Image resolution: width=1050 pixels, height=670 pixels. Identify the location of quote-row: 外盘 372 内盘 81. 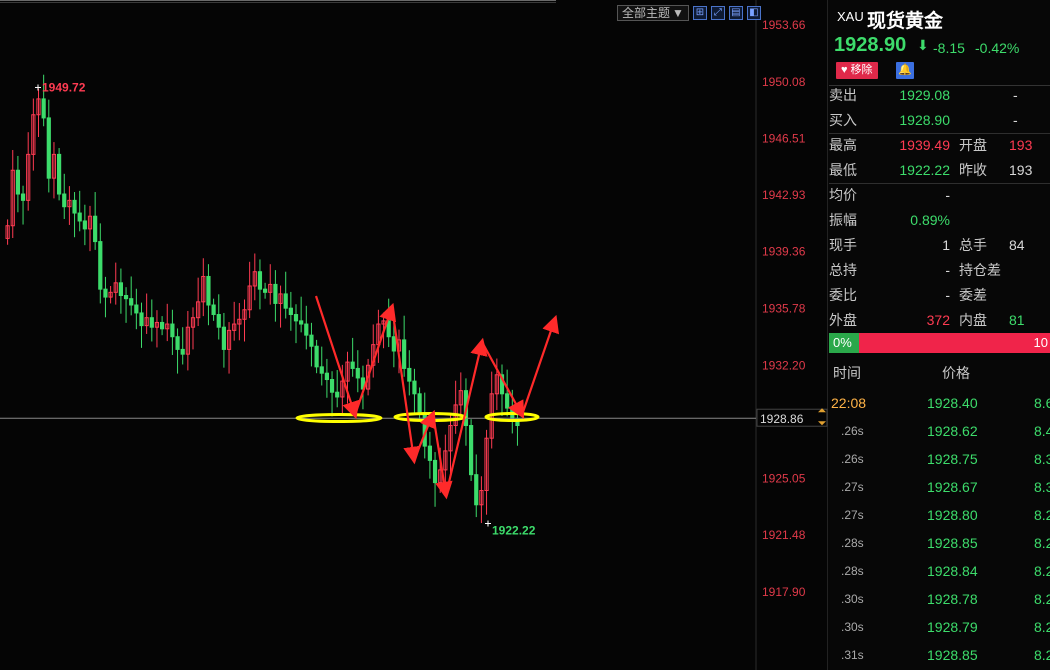
(939, 320).